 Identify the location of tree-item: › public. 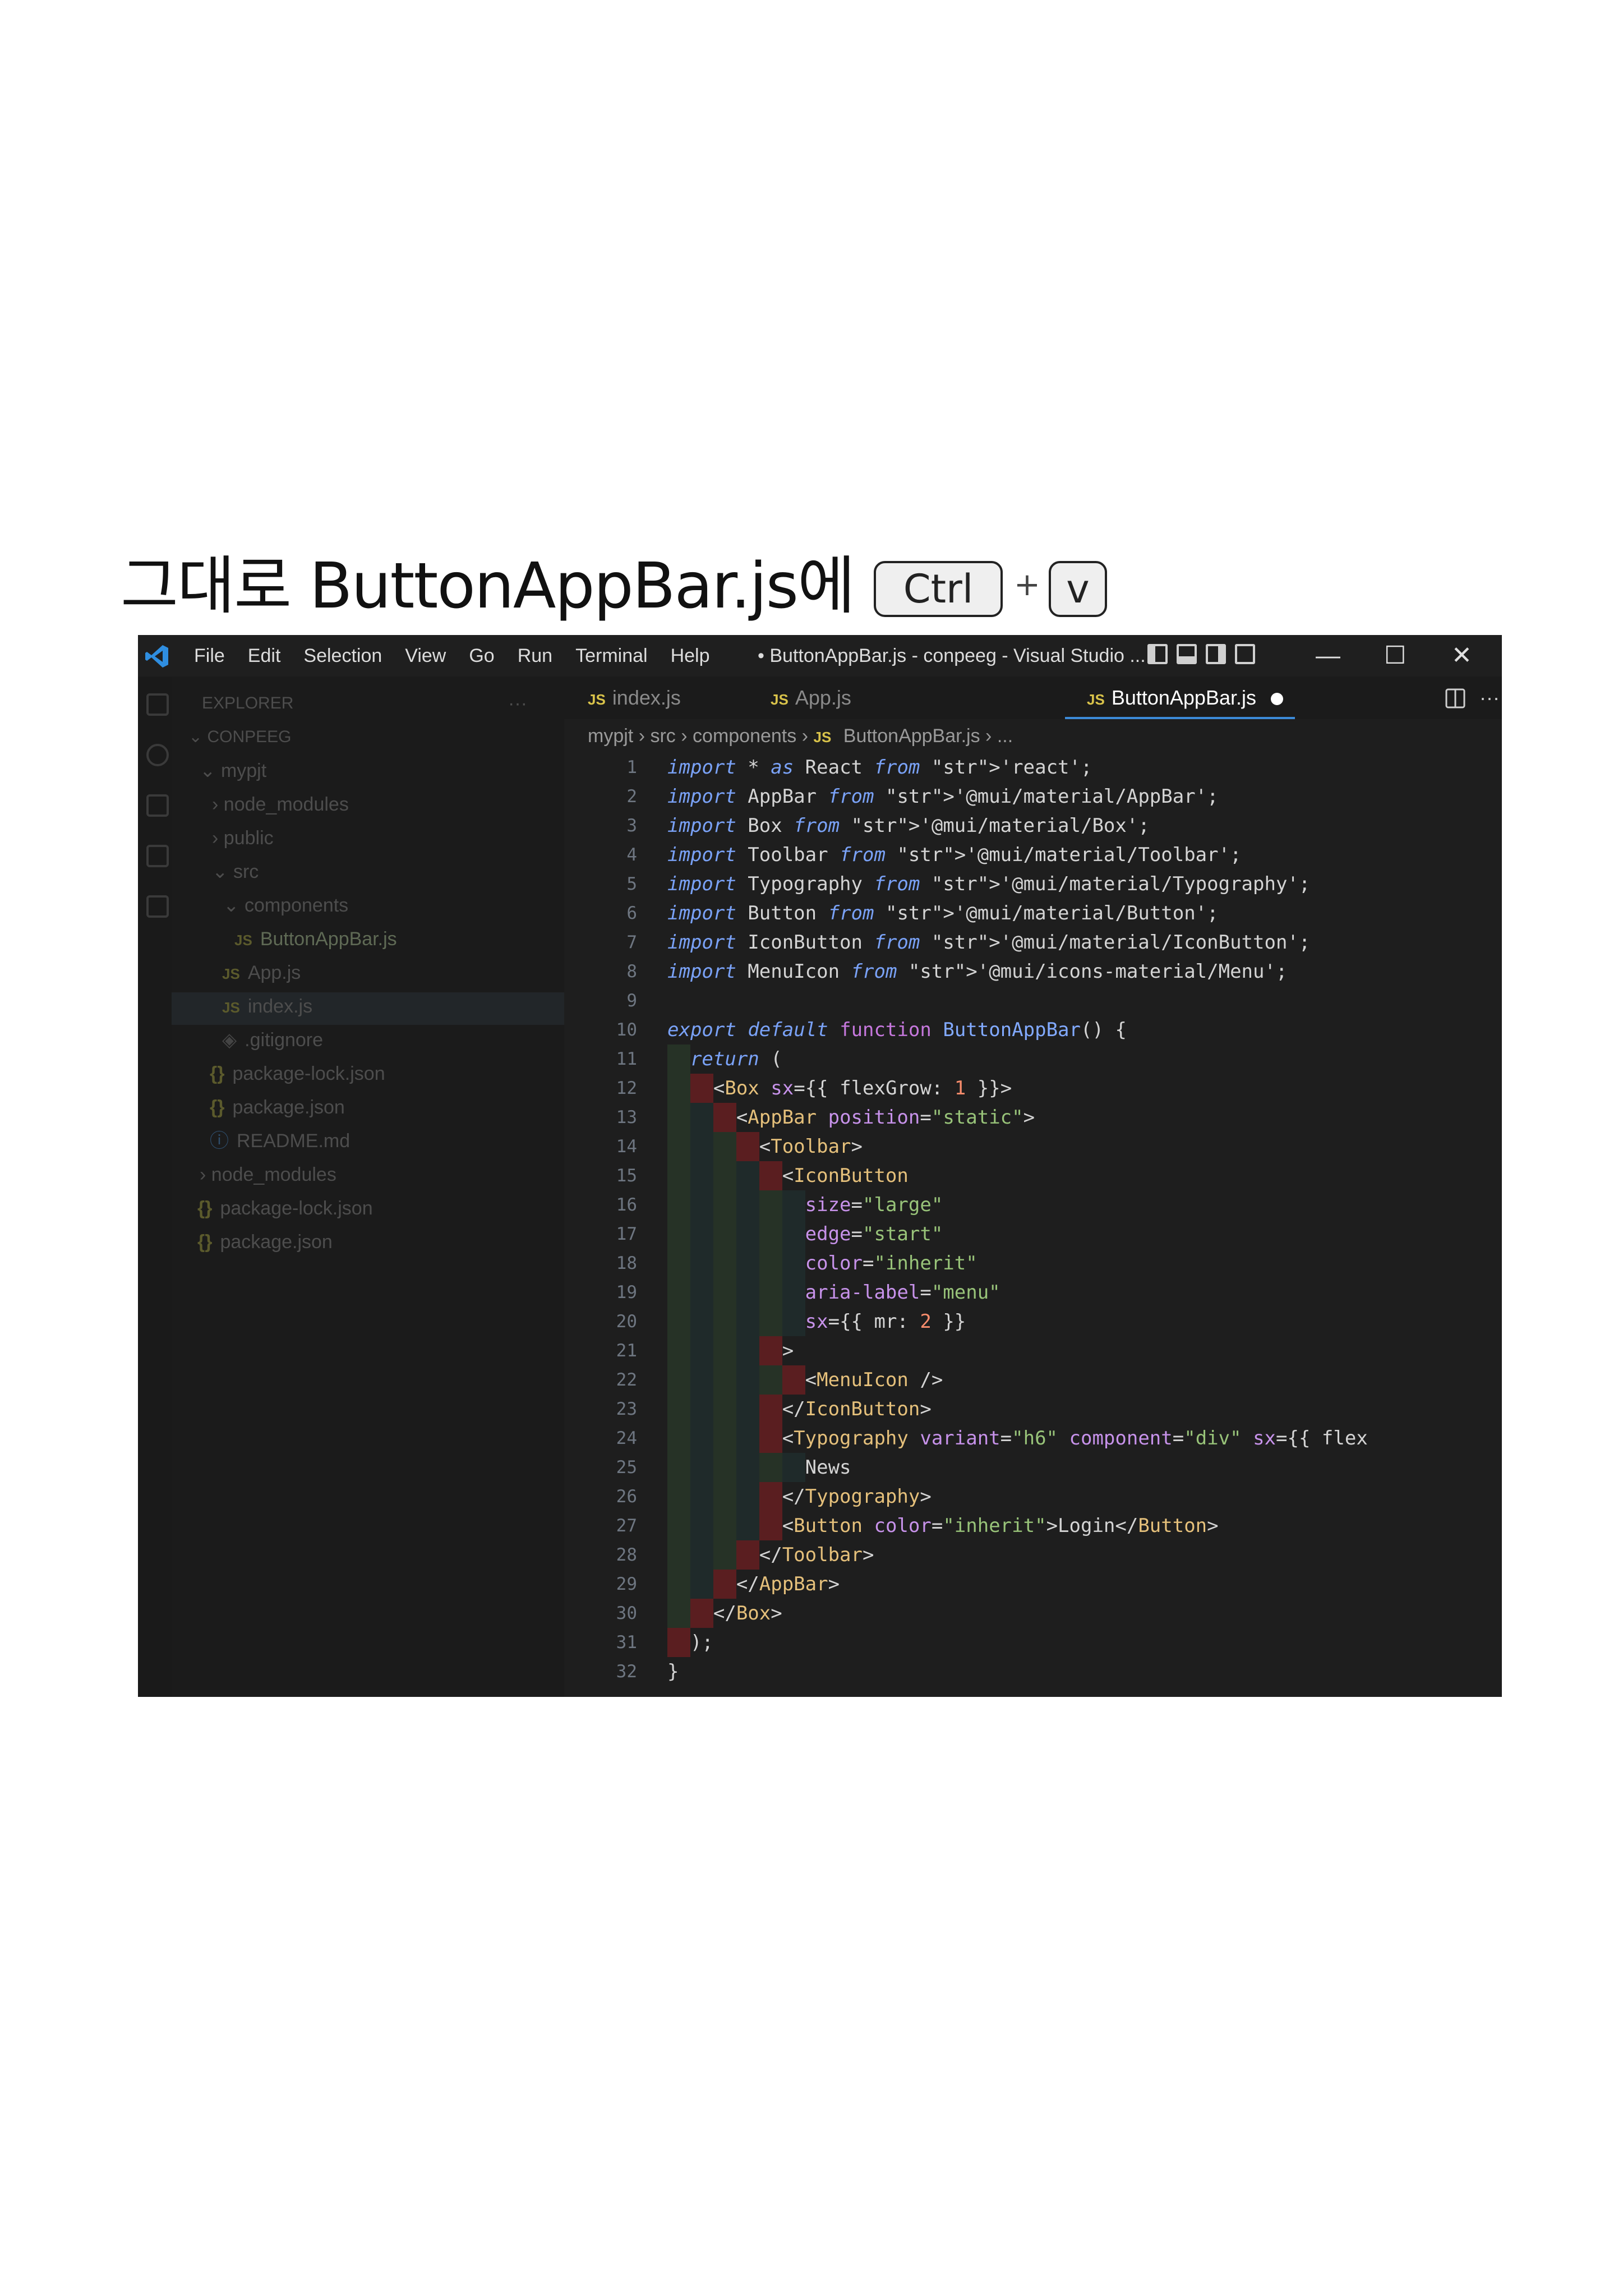
(243, 838).